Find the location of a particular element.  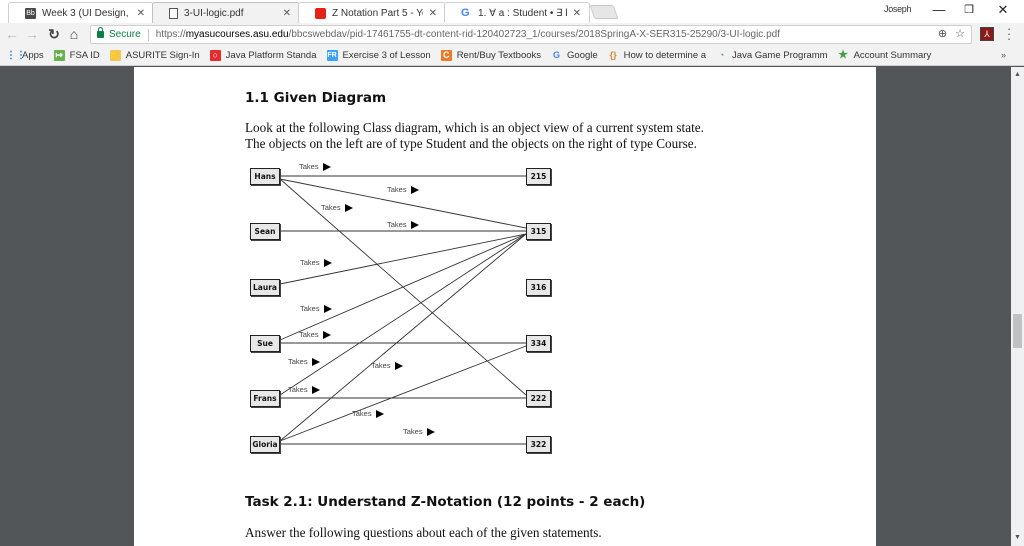

bookmark-rent-buy-textbooks: C Rent/Buy Textbooks is located at coordinates (491, 55).